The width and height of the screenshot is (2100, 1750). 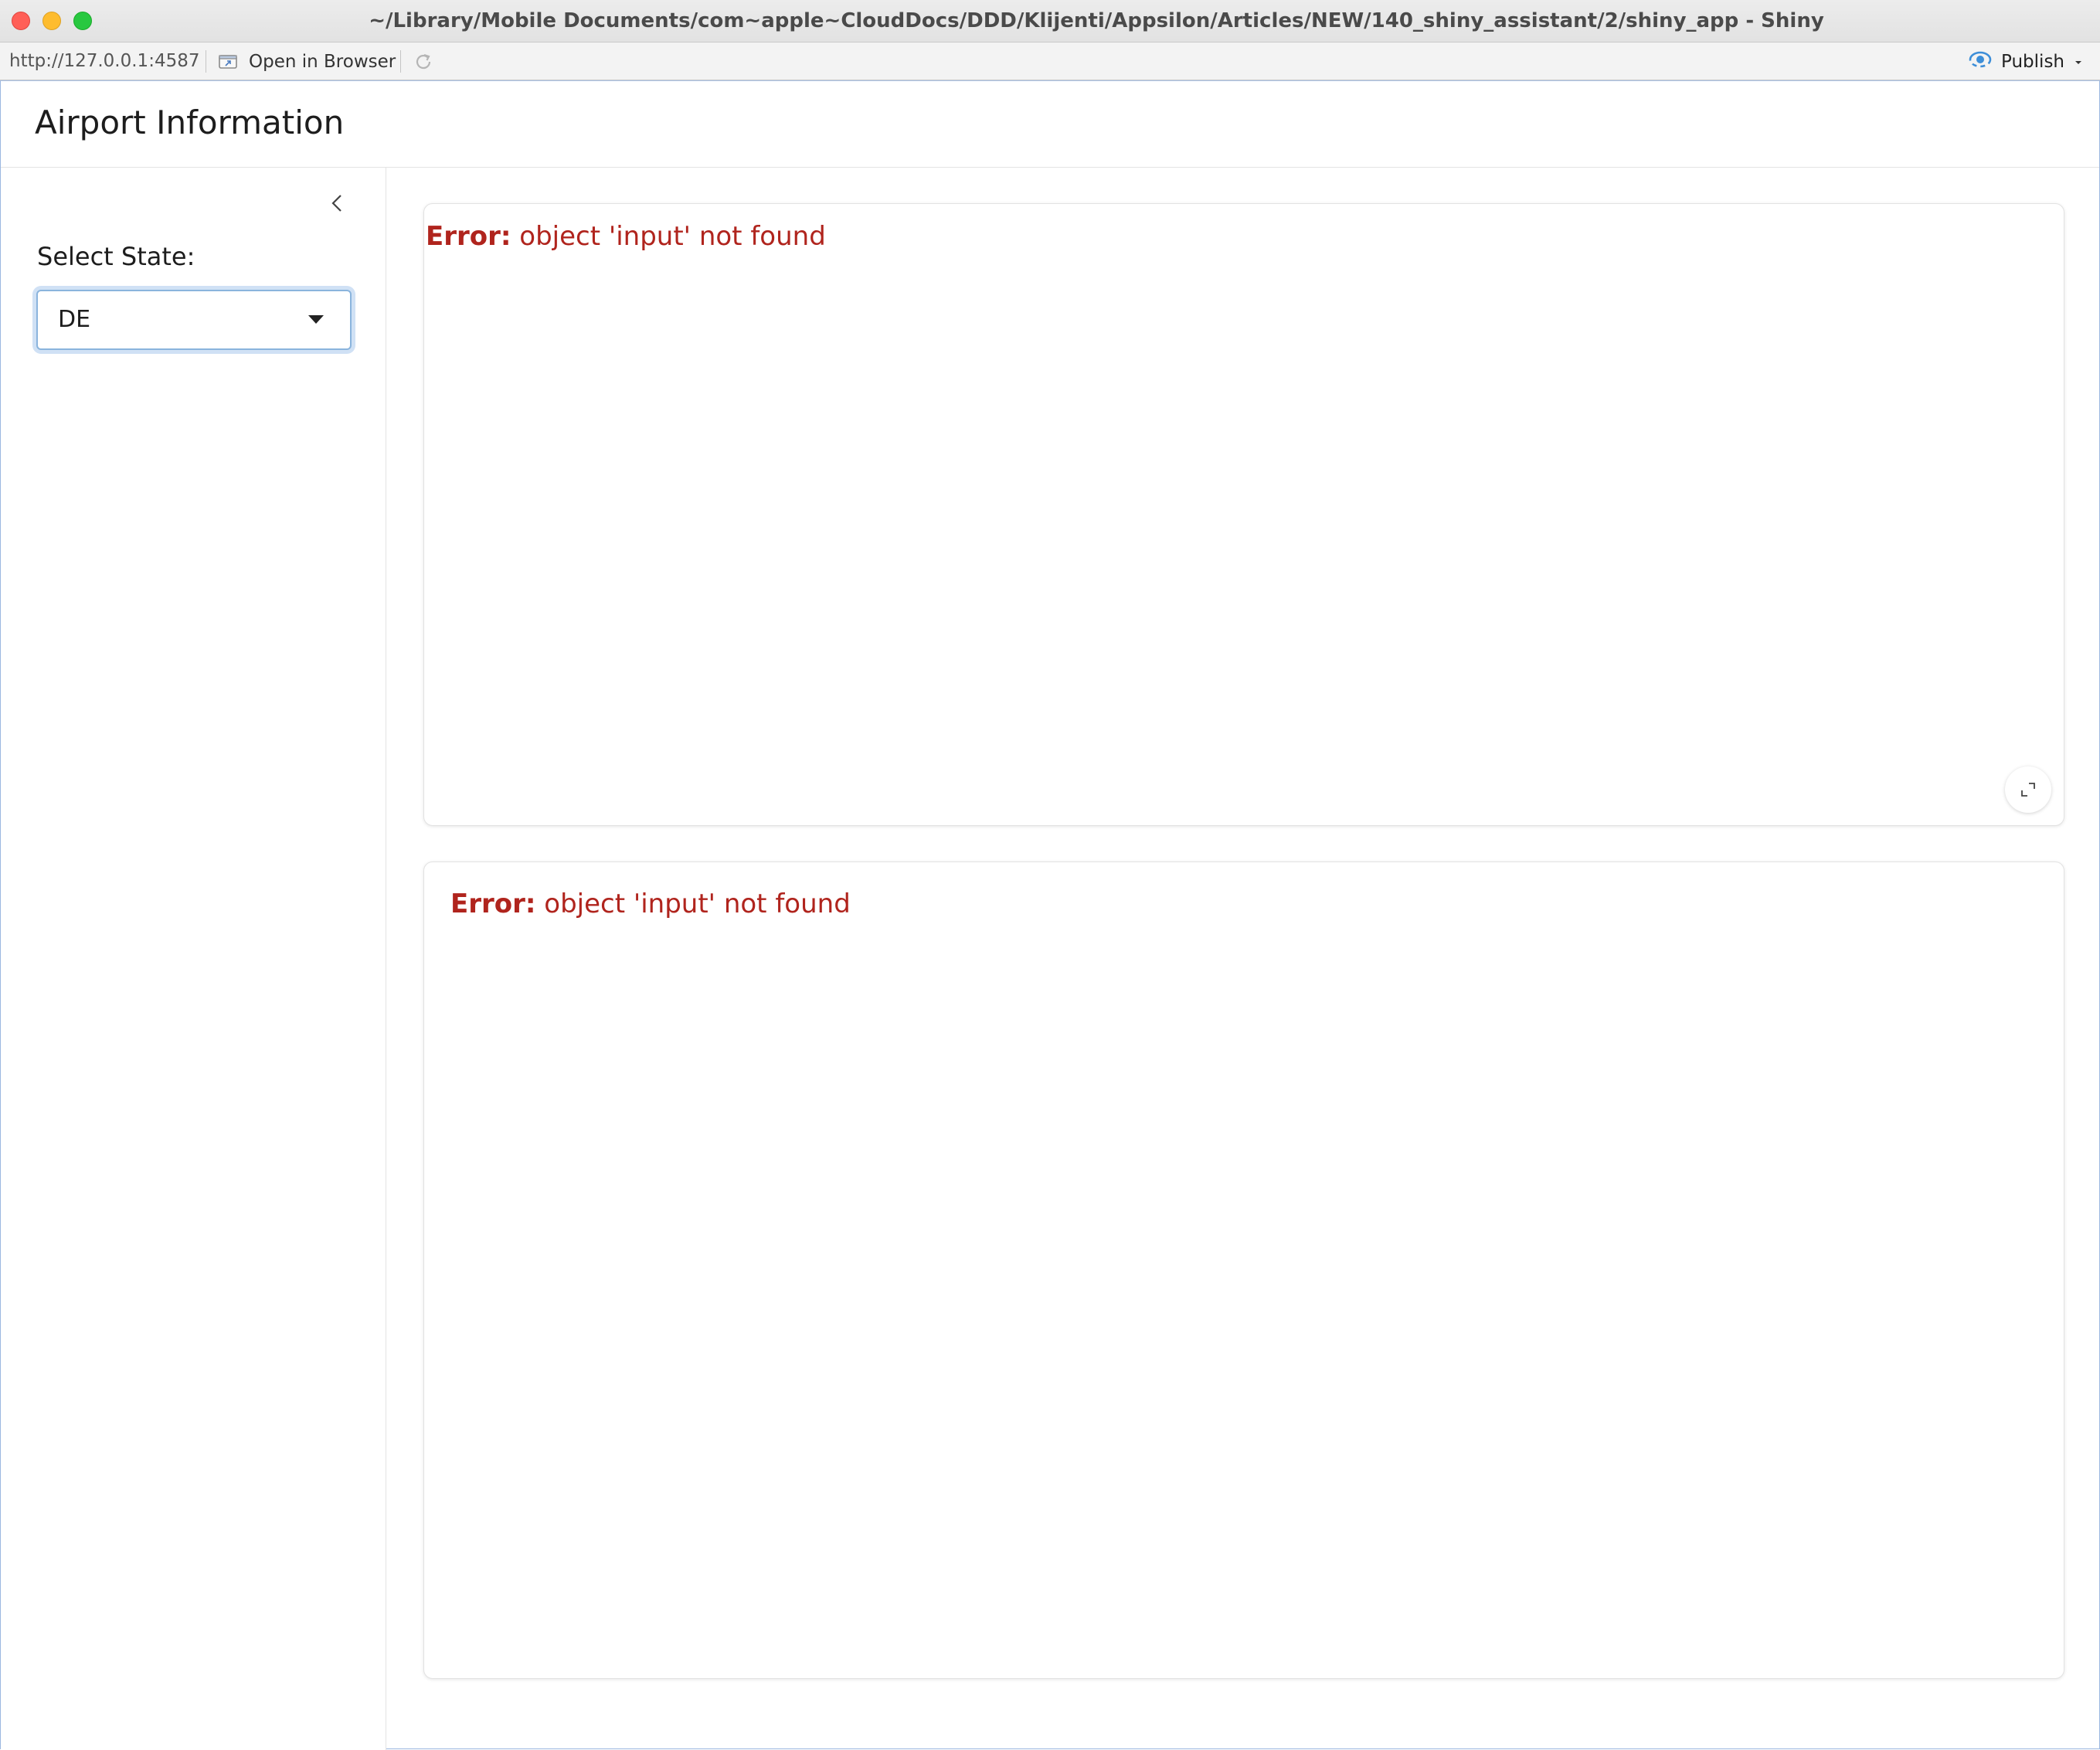 I want to click on caret-down-icon, so click(x=316, y=319).